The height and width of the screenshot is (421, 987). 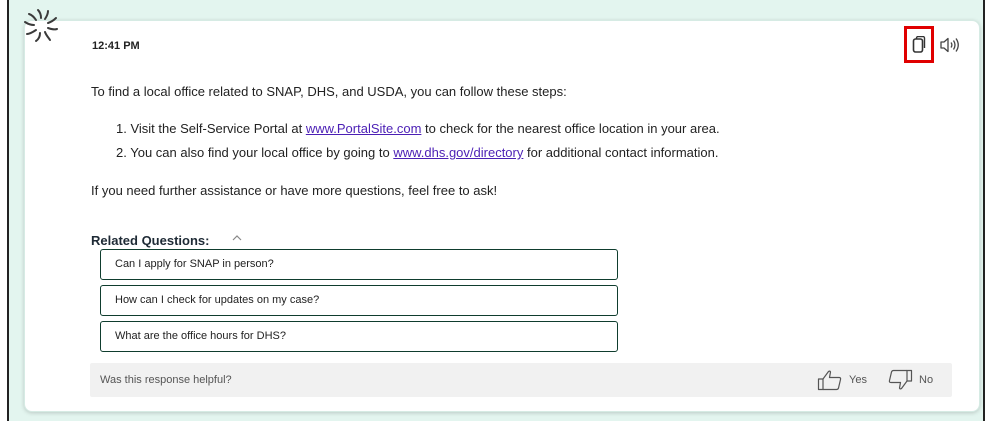 What do you see at coordinates (121, 152) in the screenshot?
I see `step-number: 2.` at bounding box center [121, 152].